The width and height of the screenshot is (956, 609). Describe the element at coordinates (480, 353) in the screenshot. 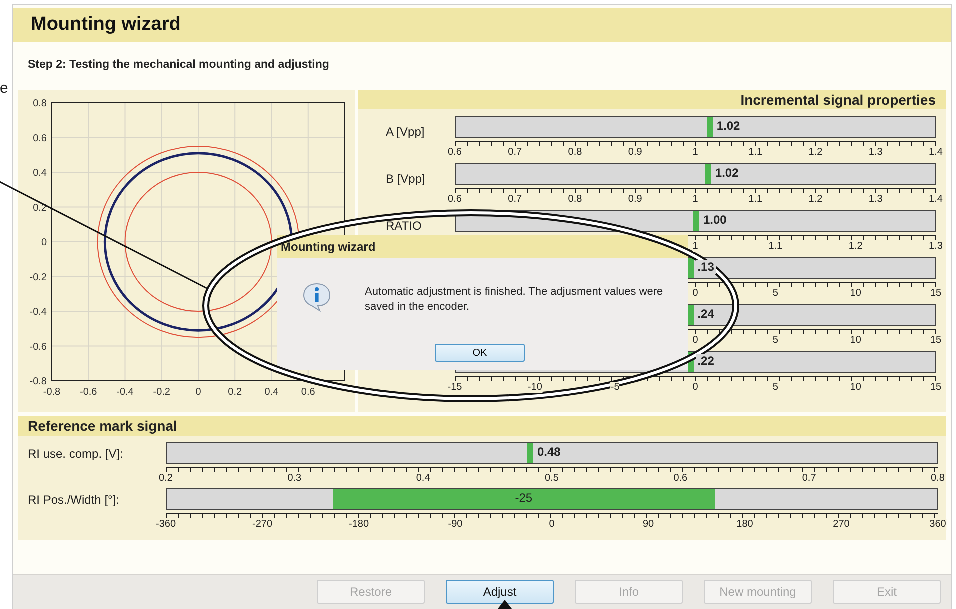

I see `ok-button: OK` at that location.